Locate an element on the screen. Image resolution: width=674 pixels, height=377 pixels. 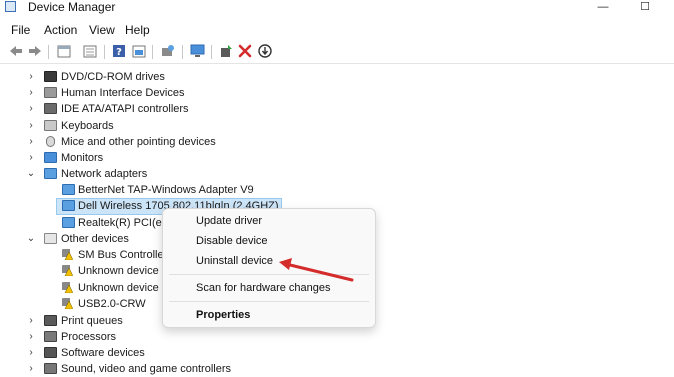
maximize-button: ☐ is located at coordinates (645, 8).